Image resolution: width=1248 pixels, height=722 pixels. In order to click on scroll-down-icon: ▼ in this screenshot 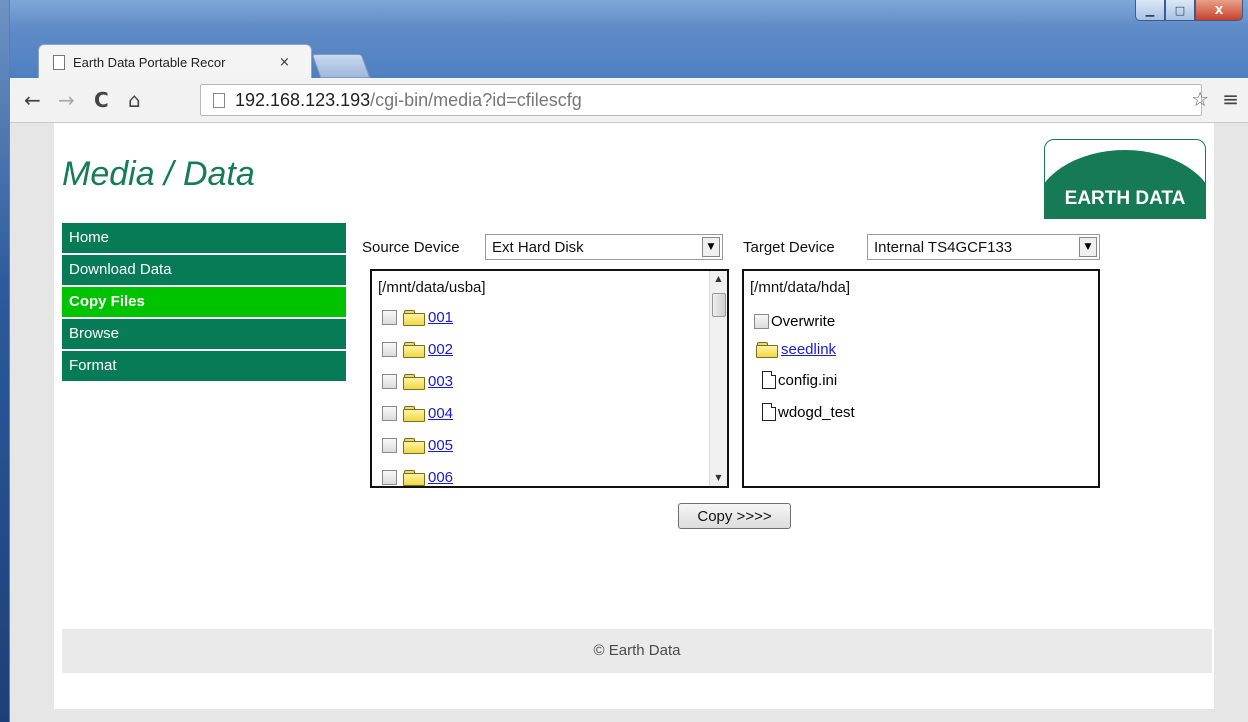, I will do `click(718, 478)`.